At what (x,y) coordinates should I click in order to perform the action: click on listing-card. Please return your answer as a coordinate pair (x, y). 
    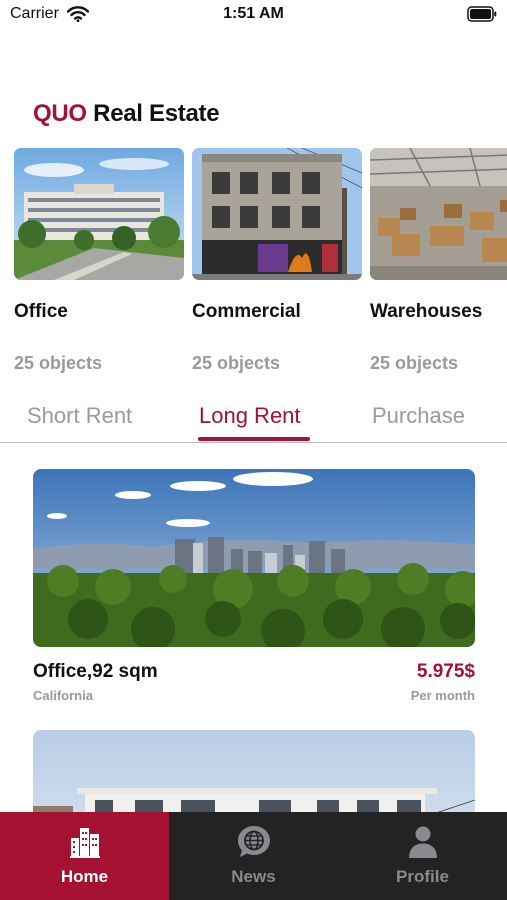
    Looking at the image, I should click on (254, 771).